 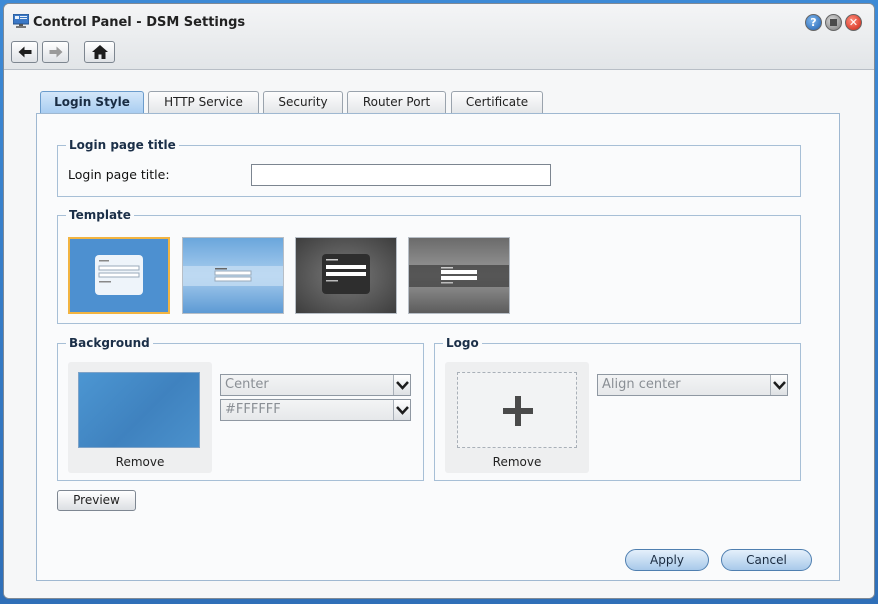 I want to click on logo-align-value: Align center, so click(x=641, y=384).